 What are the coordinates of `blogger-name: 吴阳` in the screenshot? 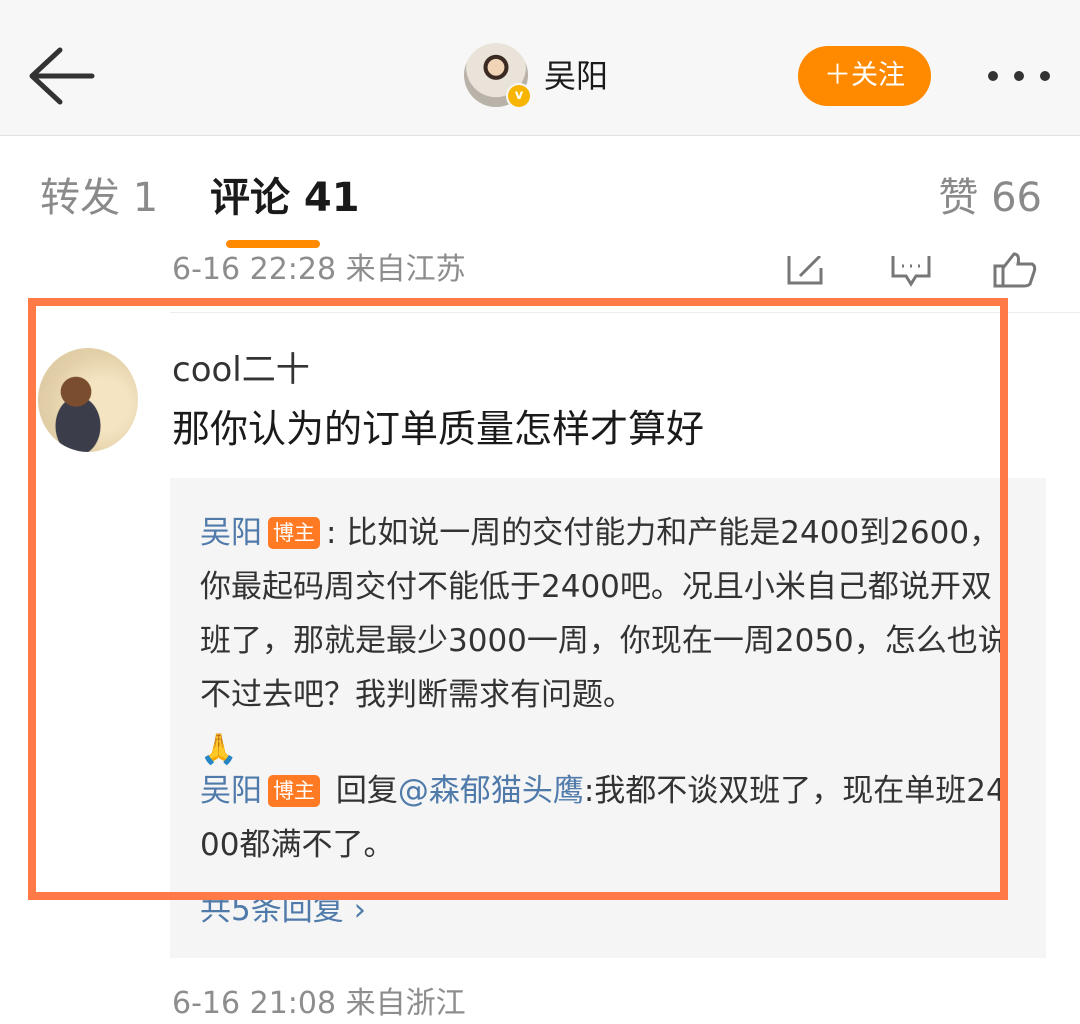 It's located at (576, 76).